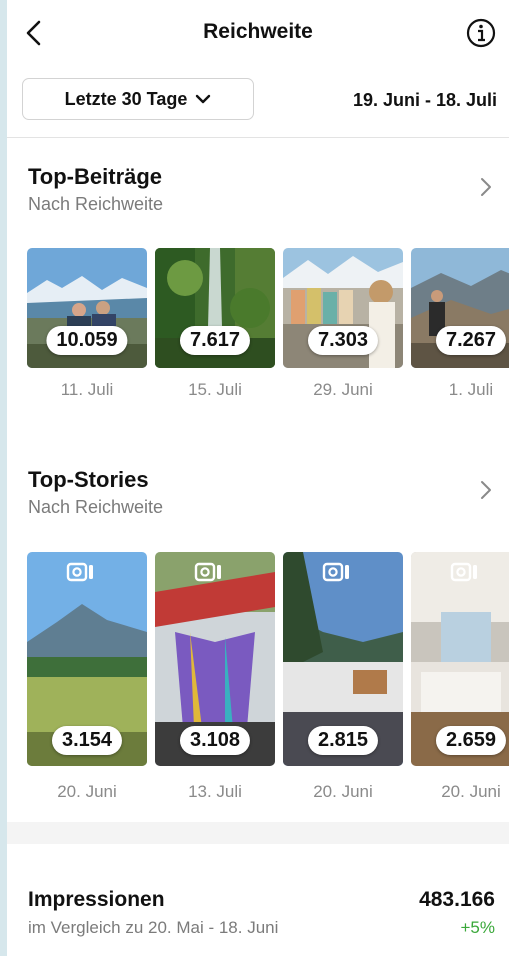  I want to click on divider, so click(258, 137).